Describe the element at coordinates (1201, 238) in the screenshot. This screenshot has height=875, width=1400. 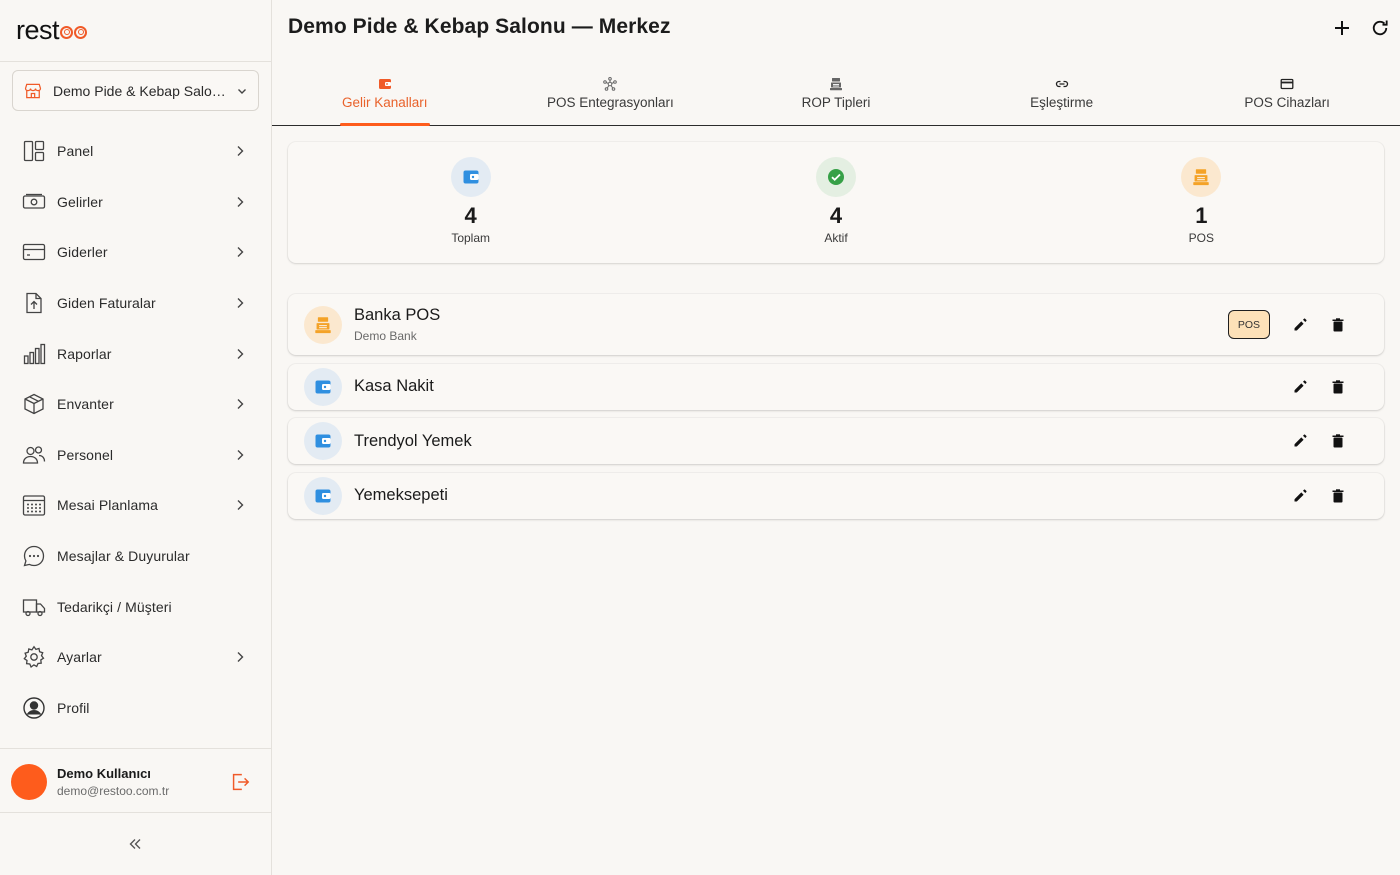
I see `stat-label: POS` at that location.